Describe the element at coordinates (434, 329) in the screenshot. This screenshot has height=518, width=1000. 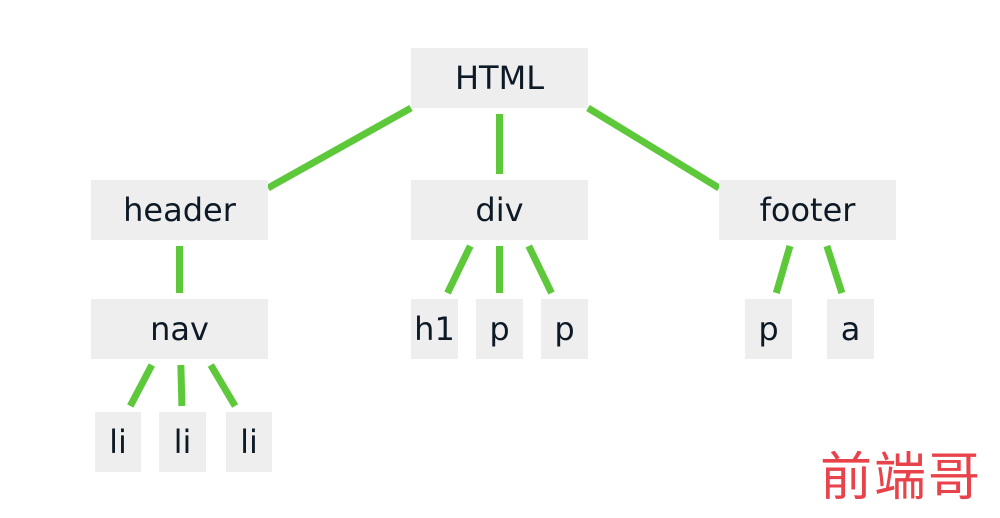
I see `node-h1: h1` at that location.